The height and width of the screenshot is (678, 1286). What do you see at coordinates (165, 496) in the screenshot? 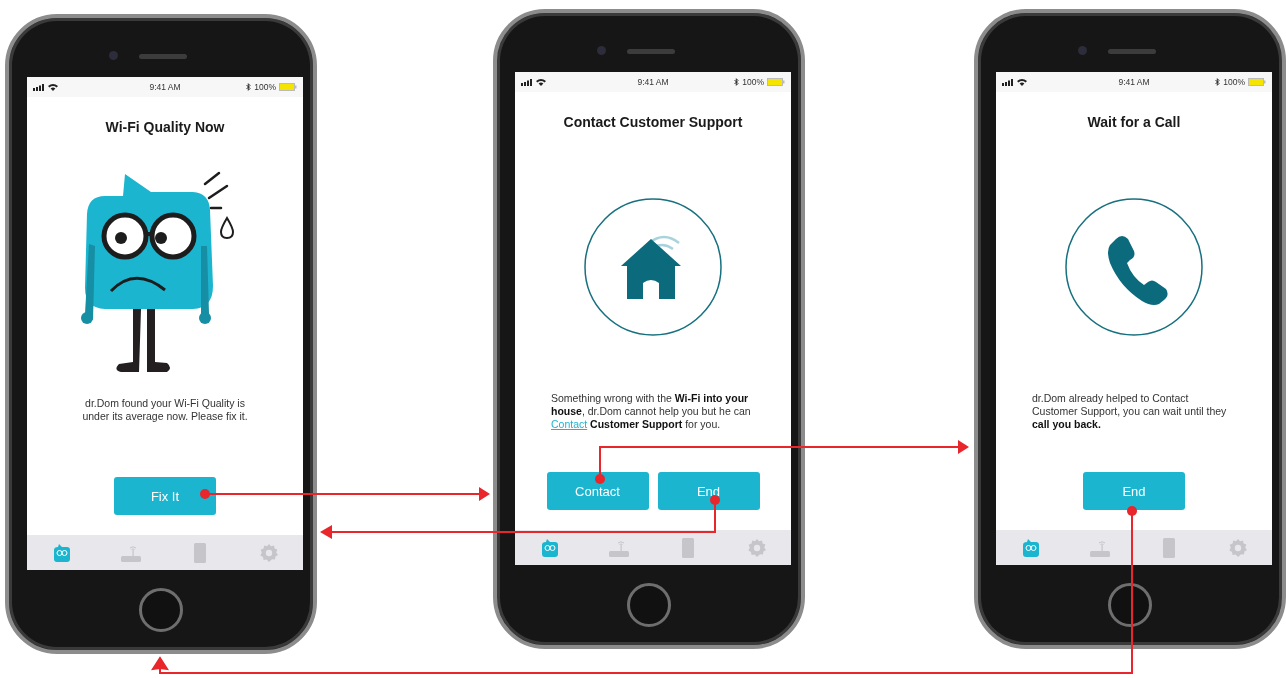
I see `action-button: Fix It` at bounding box center [165, 496].